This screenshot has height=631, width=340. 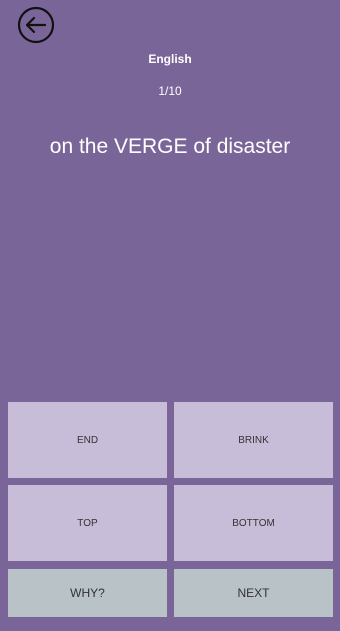 What do you see at coordinates (253, 523) in the screenshot?
I see `answer-button-4: BOTTOM` at bounding box center [253, 523].